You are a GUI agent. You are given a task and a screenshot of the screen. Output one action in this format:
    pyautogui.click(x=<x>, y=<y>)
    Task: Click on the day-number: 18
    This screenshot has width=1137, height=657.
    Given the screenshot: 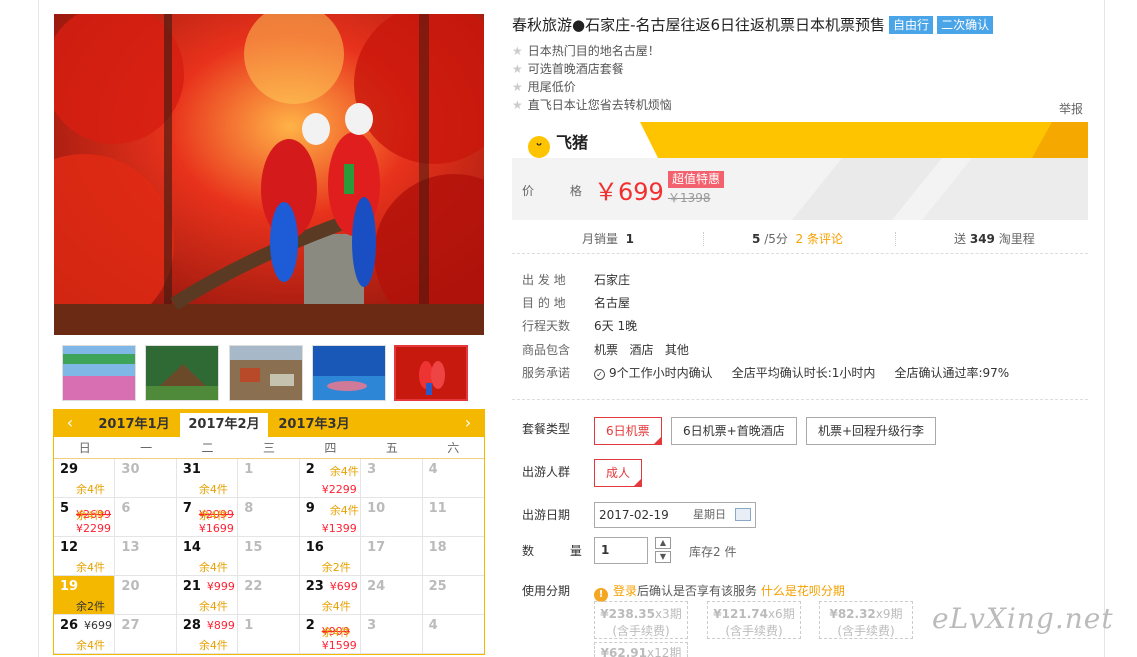 What is the action you would take?
    pyautogui.click(x=437, y=547)
    